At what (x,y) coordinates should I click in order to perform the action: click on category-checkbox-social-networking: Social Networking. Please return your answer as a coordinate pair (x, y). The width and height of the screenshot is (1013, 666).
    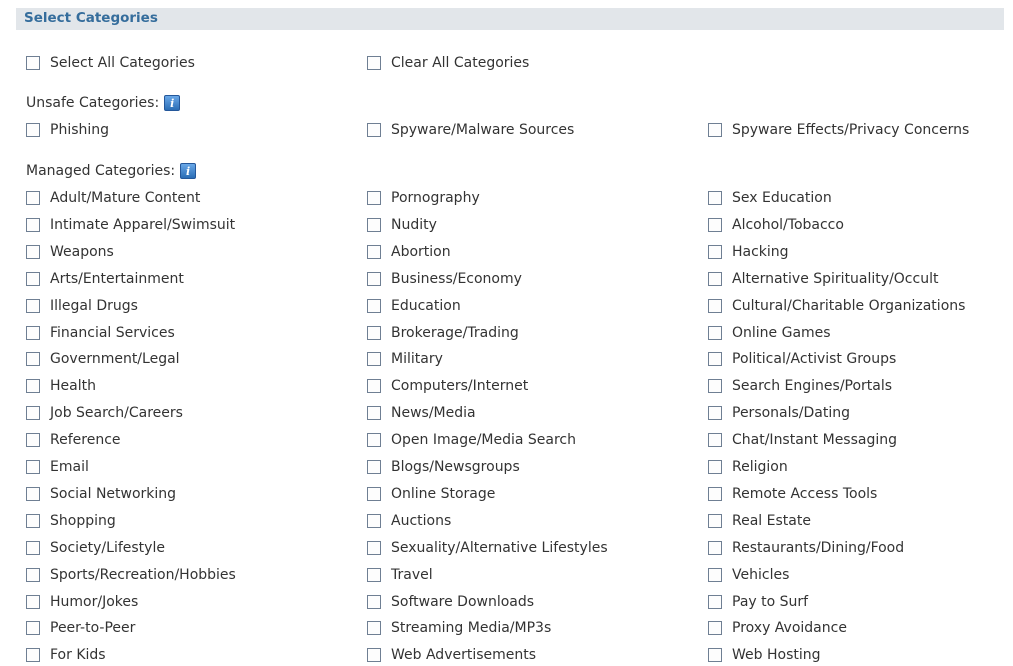
    Looking at the image, I should click on (101, 494).